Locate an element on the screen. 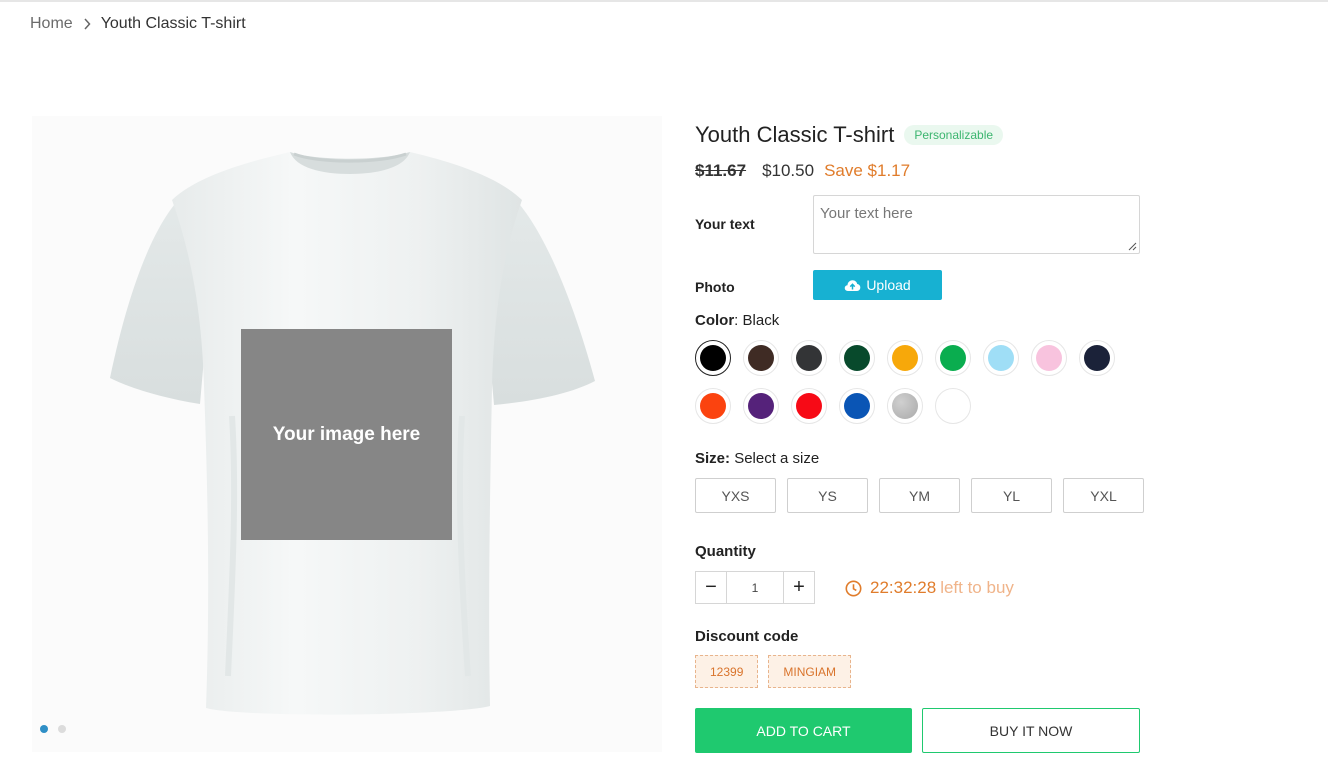 The image size is (1328, 766). current-price: $10.50 is located at coordinates (788, 170).